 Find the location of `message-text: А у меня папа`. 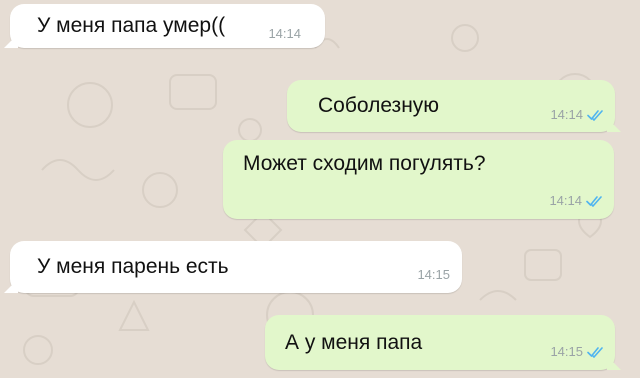

message-text: А у меня папа is located at coordinates (354, 342).